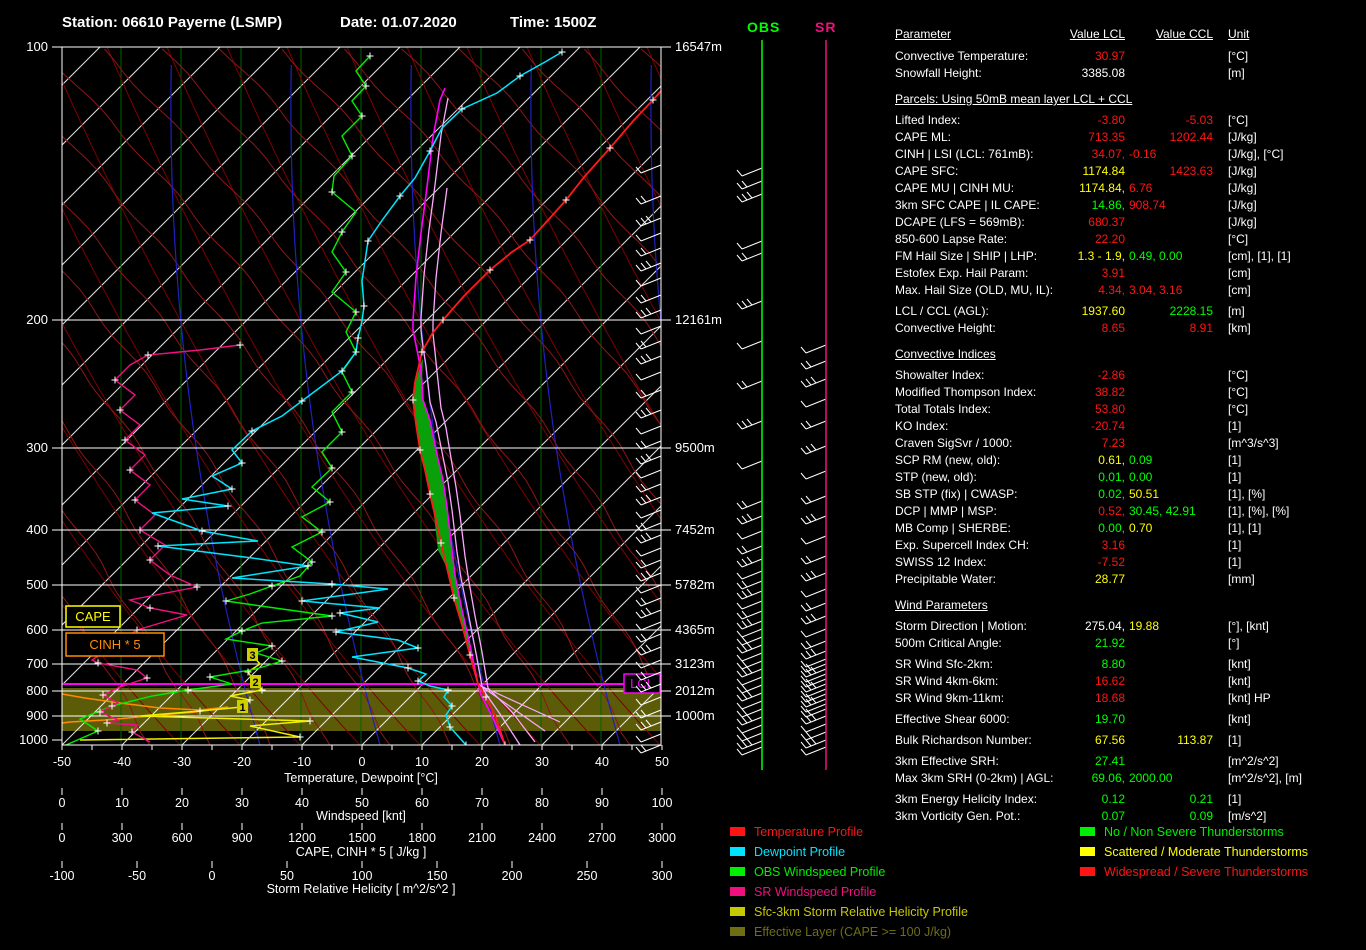 The height and width of the screenshot is (950, 1366). I want to click on unit-cell: [°], so click(1234, 643).